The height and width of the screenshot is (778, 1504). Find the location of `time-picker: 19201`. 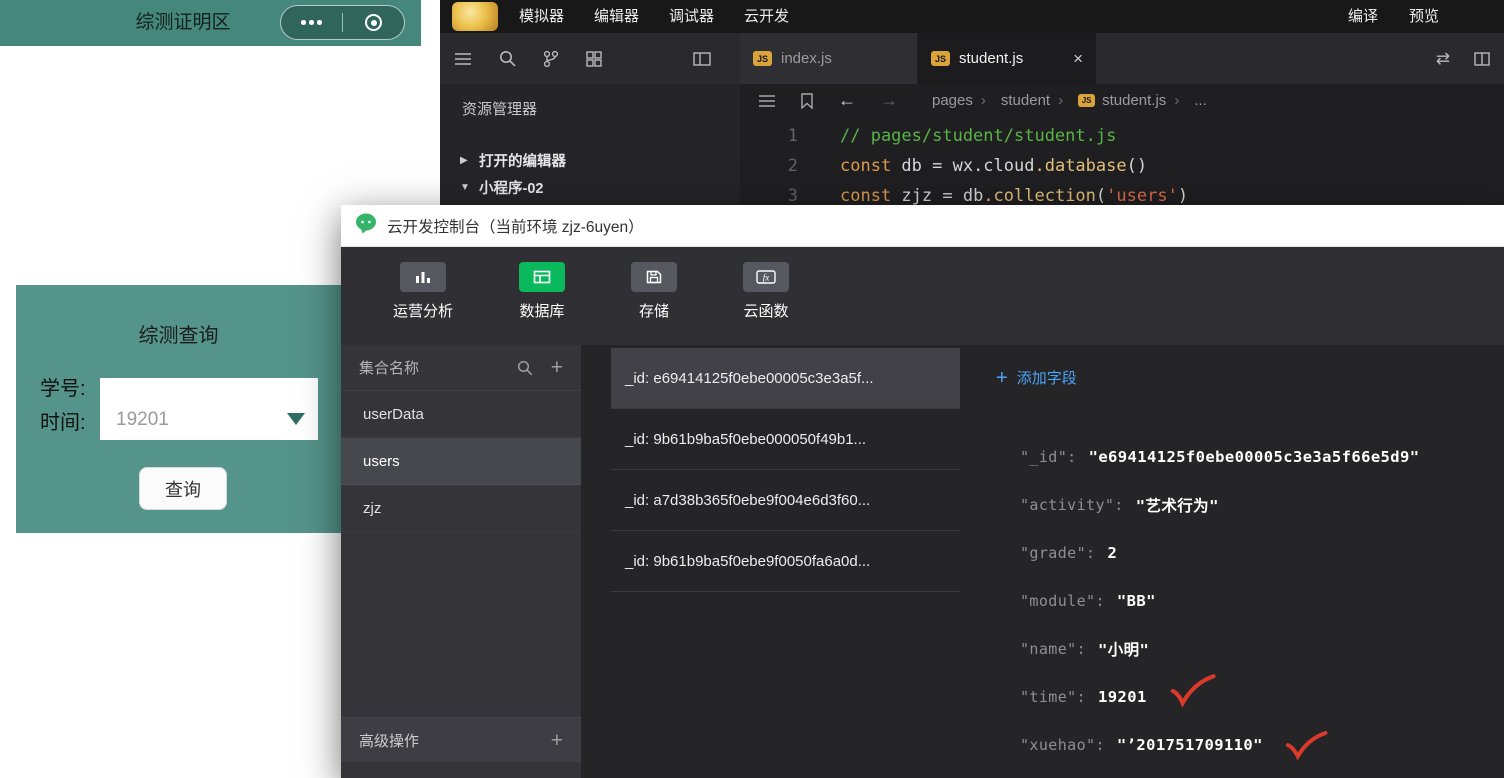

time-picker: 19201 is located at coordinates (209, 409).